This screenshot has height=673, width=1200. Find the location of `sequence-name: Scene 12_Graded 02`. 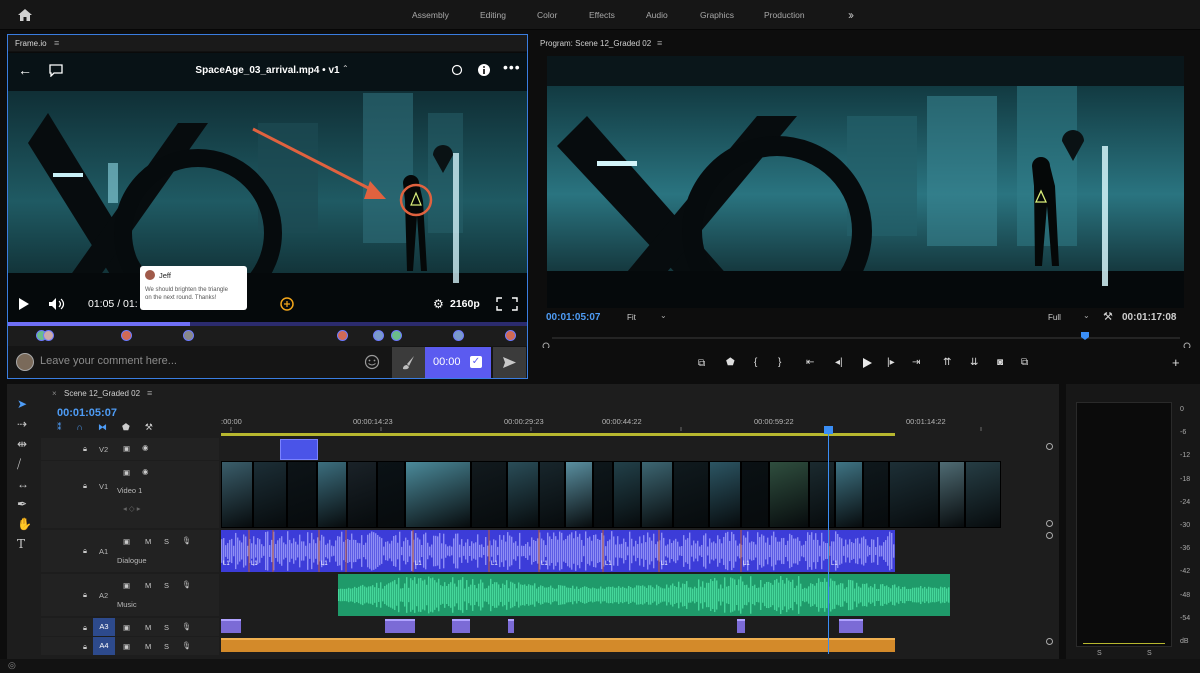

sequence-name: Scene 12_Graded 02 is located at coordinates (102, 393).